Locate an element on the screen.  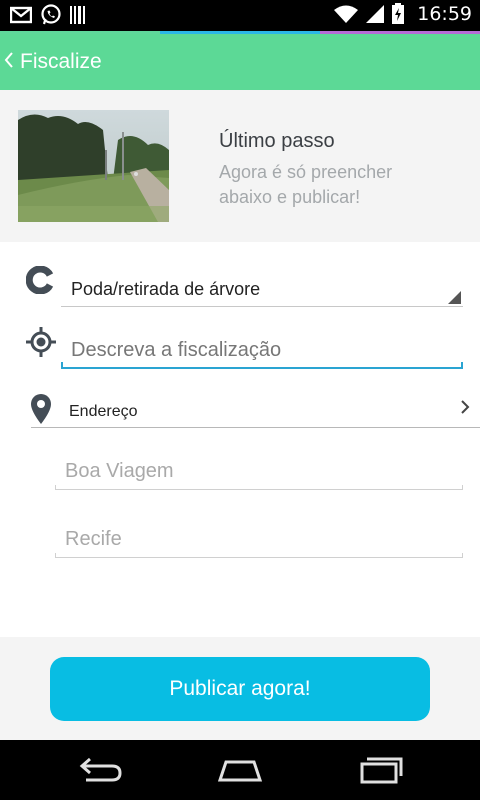
step-title: Último passo is located at coordinates (277, 141).